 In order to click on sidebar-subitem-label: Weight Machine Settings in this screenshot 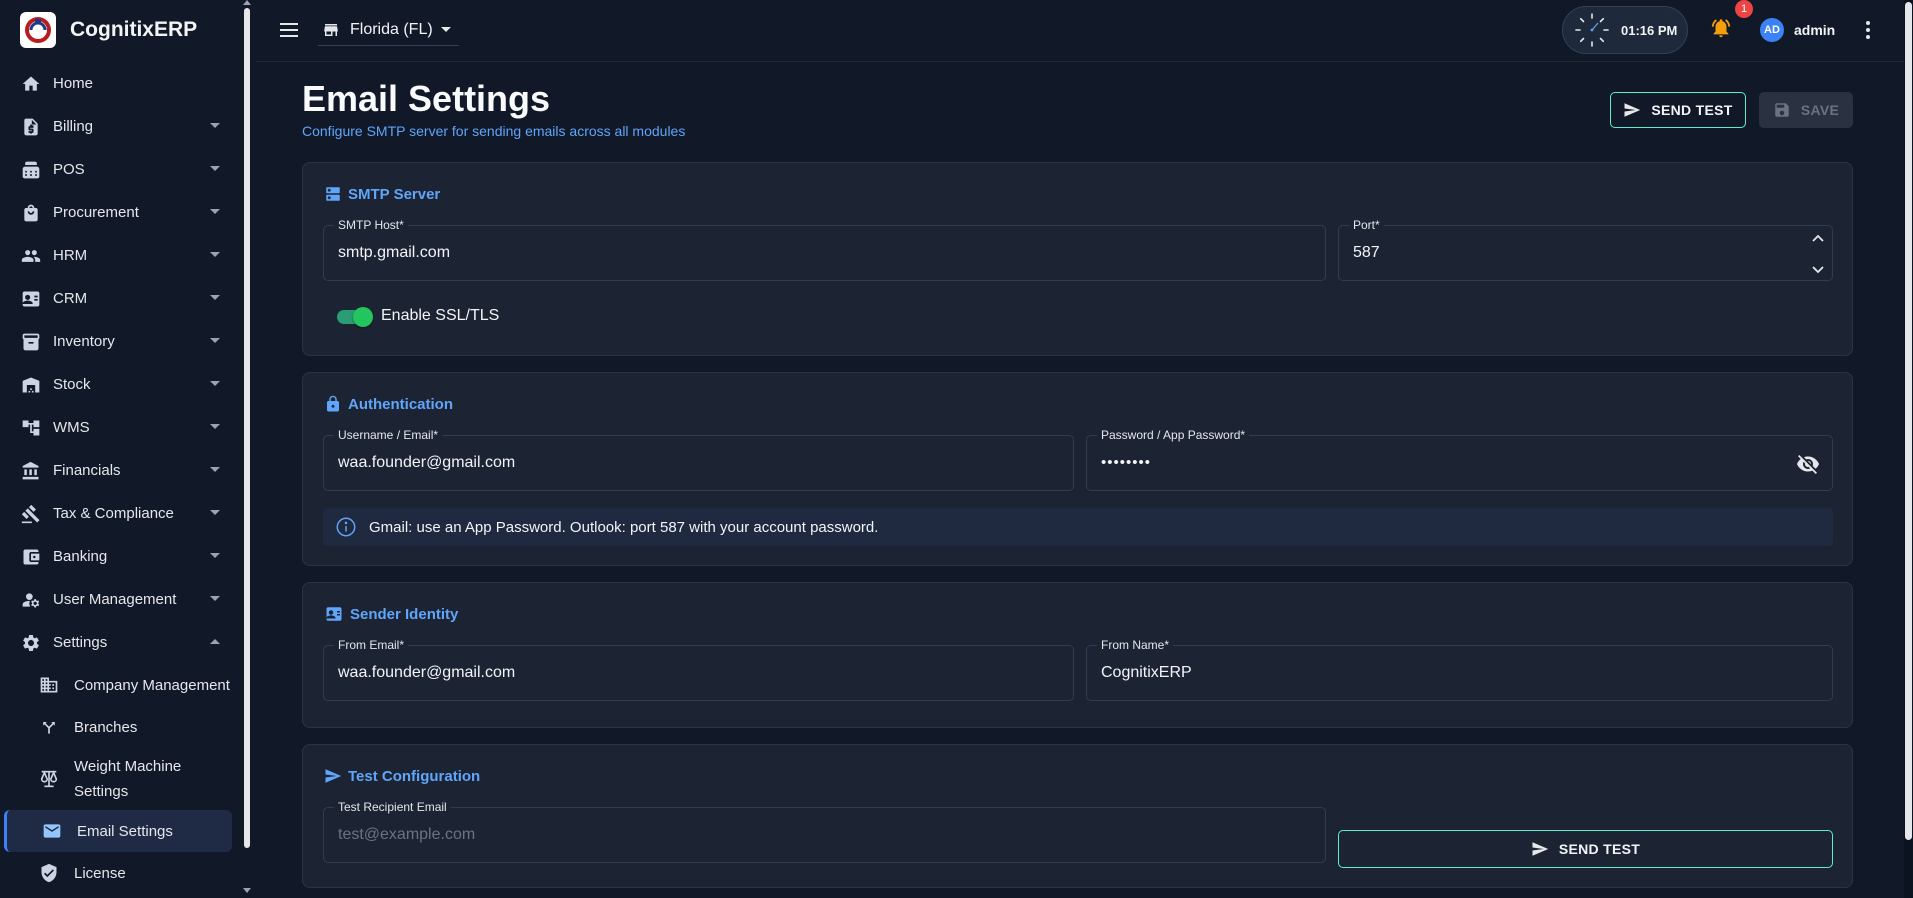, I will do `click(128, 779)`.